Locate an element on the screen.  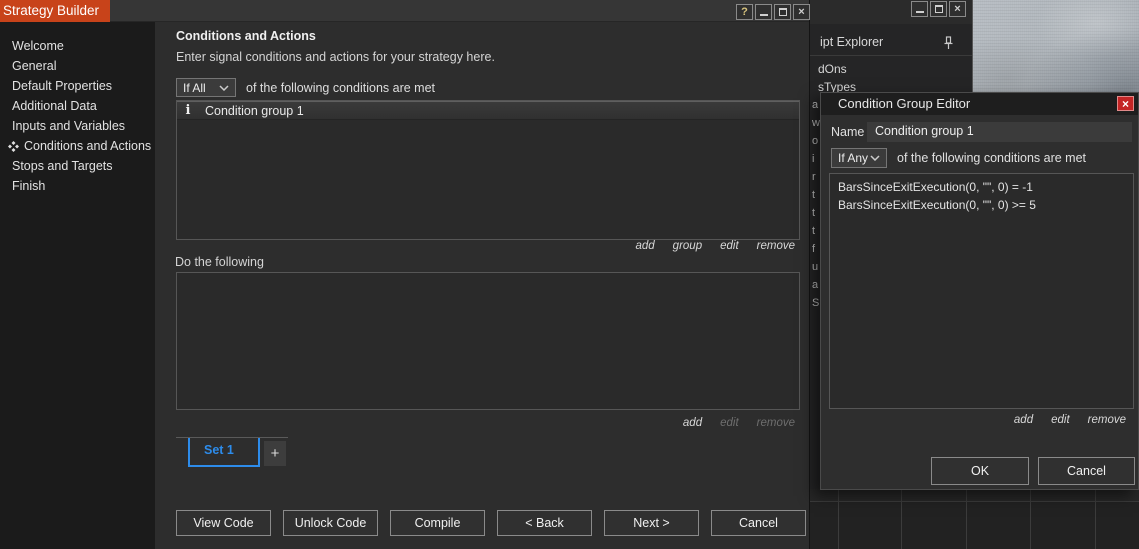
name-label: Name is located at coordinates (848, 132).